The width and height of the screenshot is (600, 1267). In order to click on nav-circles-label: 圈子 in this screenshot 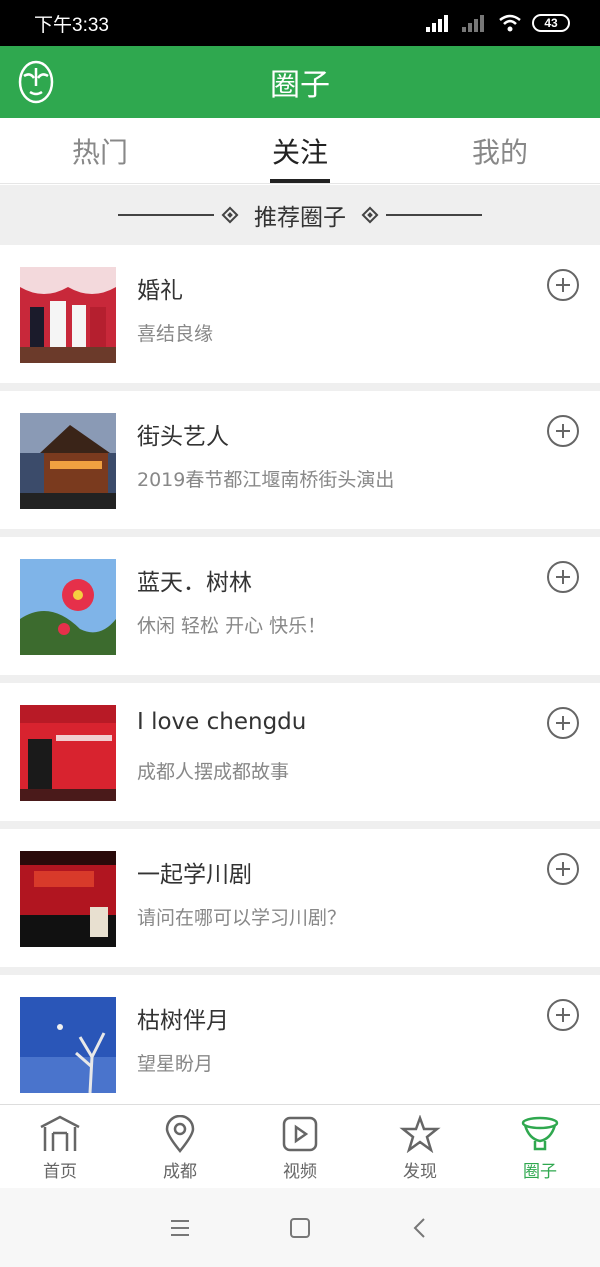, I will do `click(540, 1172)`.